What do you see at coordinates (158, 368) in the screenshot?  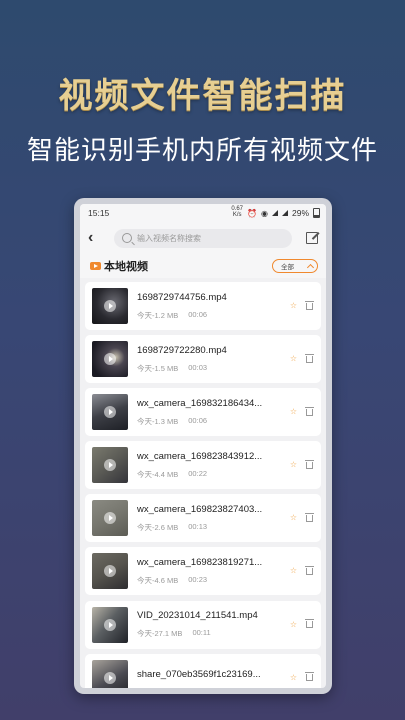 I see `video-size: 今天-1.5 MB` at bounding box center [158, 368].